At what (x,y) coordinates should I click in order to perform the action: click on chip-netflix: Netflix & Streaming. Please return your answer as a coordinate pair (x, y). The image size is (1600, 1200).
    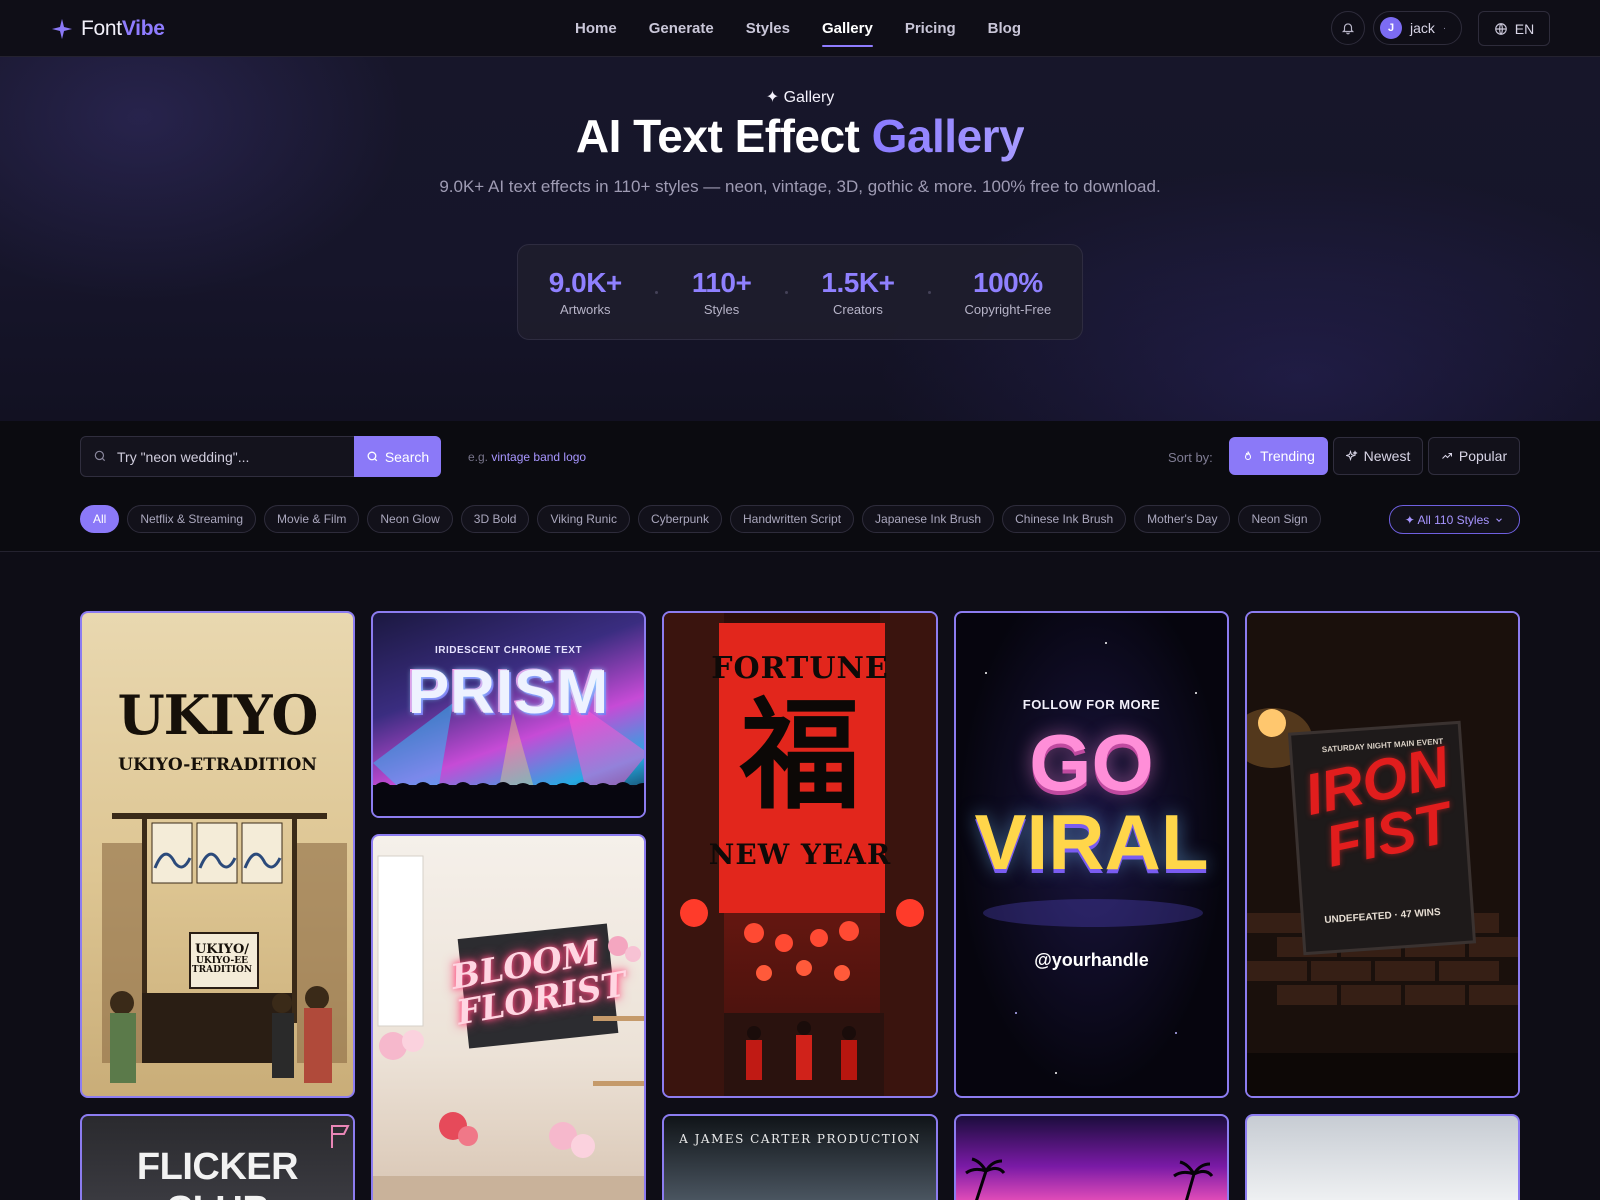
    Looking at the image, I should click on (192, 519).